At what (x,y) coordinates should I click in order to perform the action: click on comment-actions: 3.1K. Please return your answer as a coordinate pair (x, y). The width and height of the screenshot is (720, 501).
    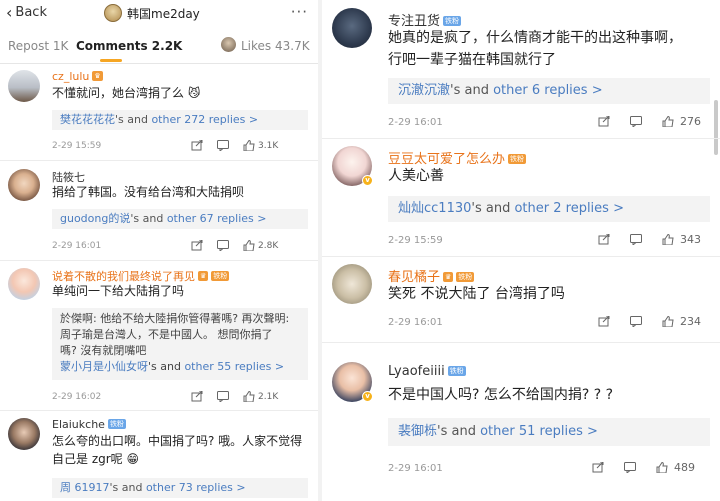
    Looking at the image, I should click on (234, 145).